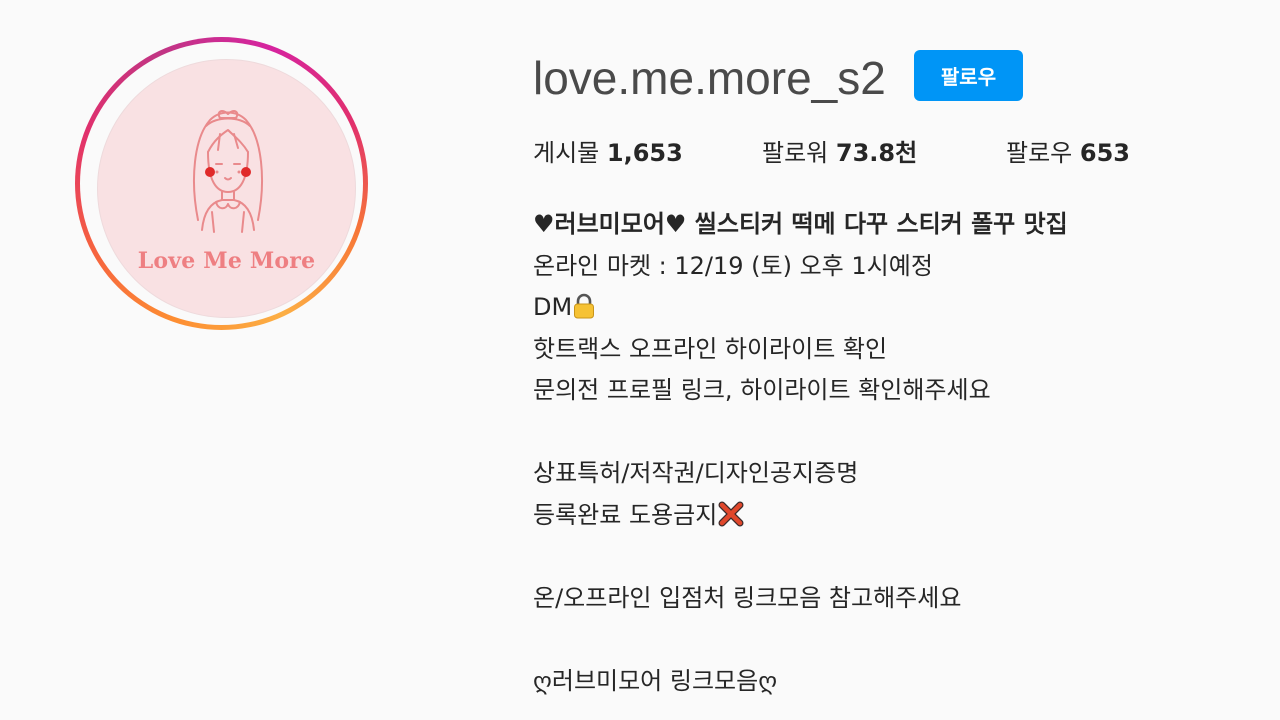  Describe the element at coordinates (566, 153) in the screenshot. I see `posts-label: 게시물` at that location.